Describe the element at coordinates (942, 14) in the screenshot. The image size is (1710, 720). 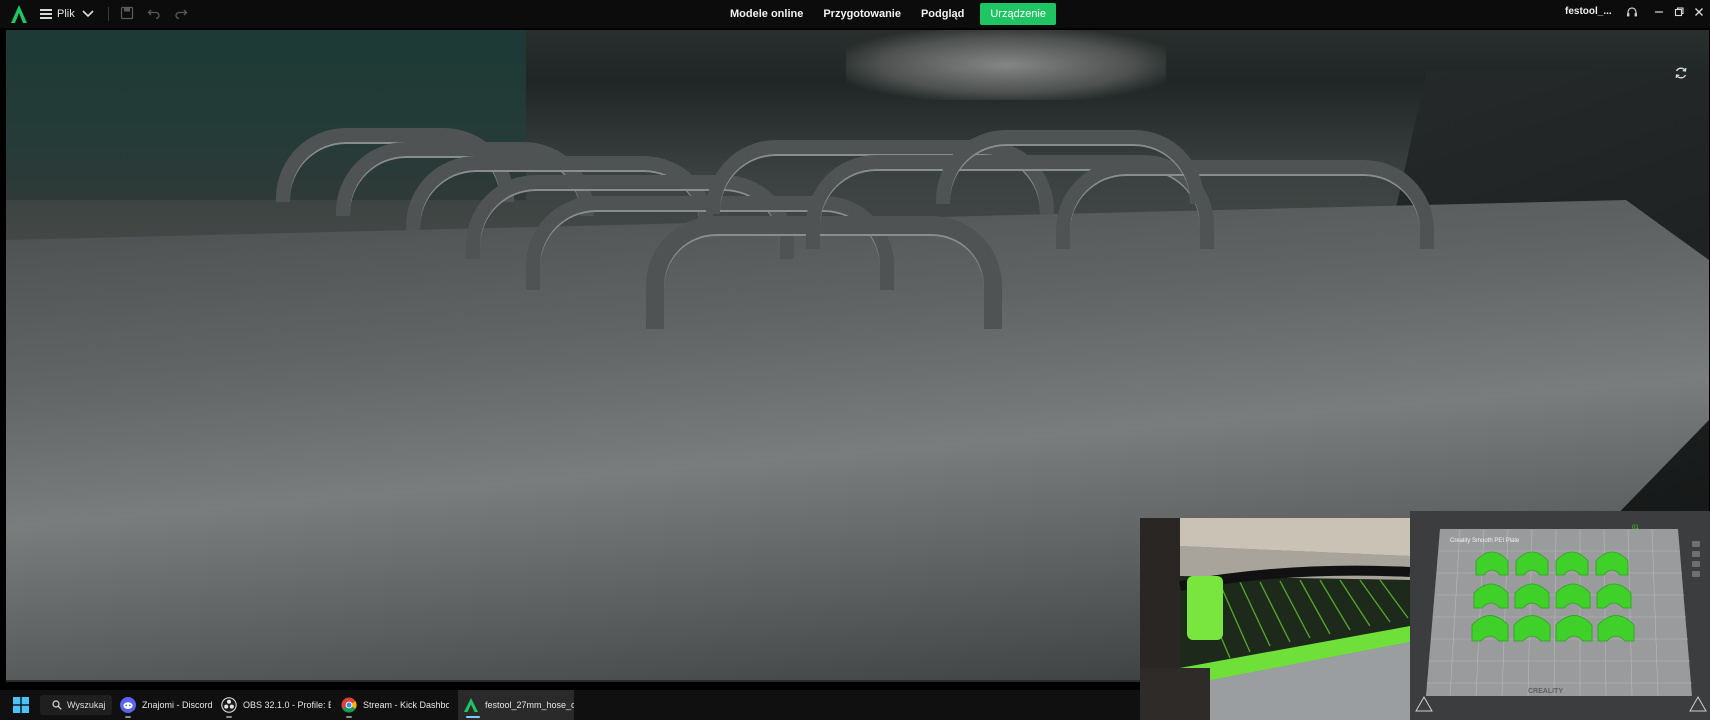
I see `tab-preview: Podgląd` at that location.